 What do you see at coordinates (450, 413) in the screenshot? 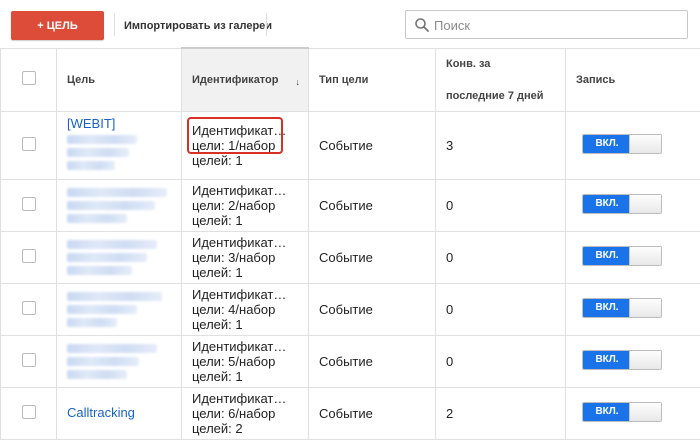
I see `conversions-count: 2` at bounding box center [450, 413].